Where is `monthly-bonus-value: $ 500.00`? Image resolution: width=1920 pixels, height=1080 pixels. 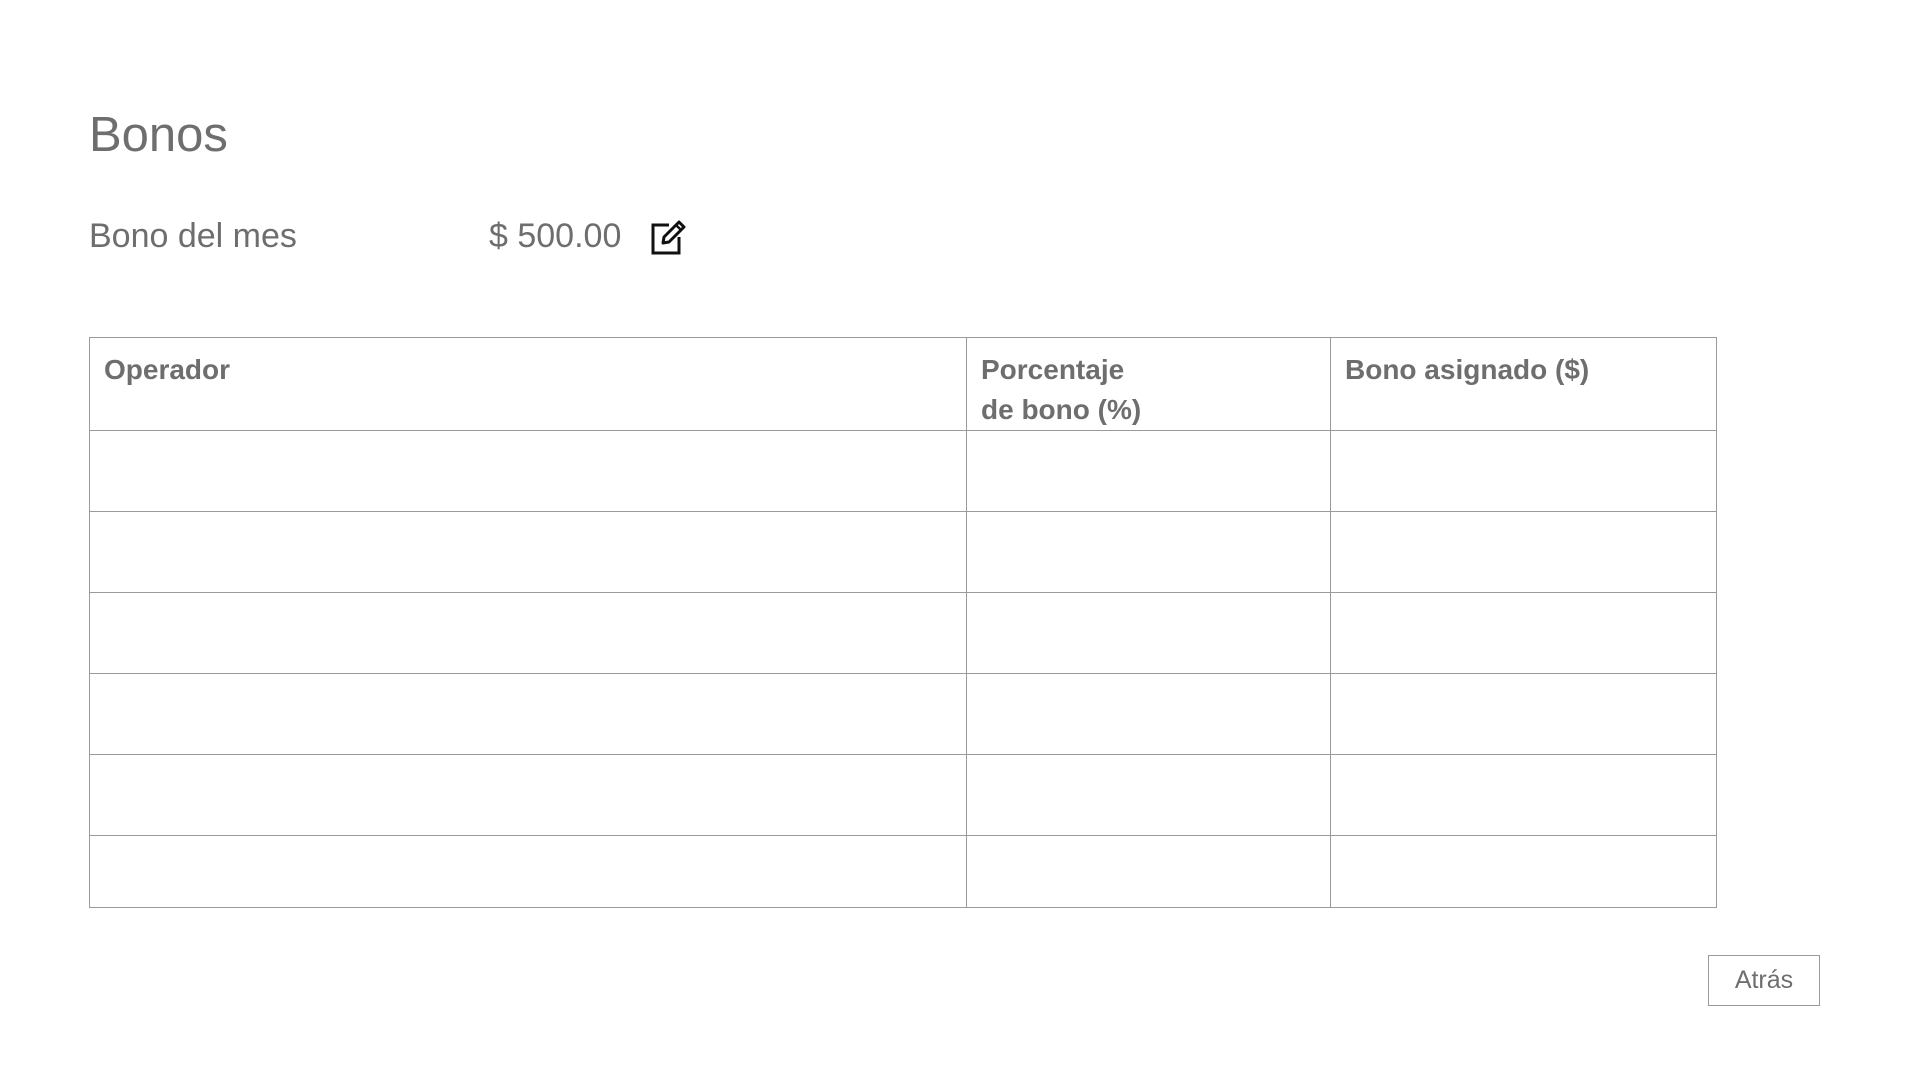
monthly-bonus-value: $ 500.00 is located at coordinates (555, 236).